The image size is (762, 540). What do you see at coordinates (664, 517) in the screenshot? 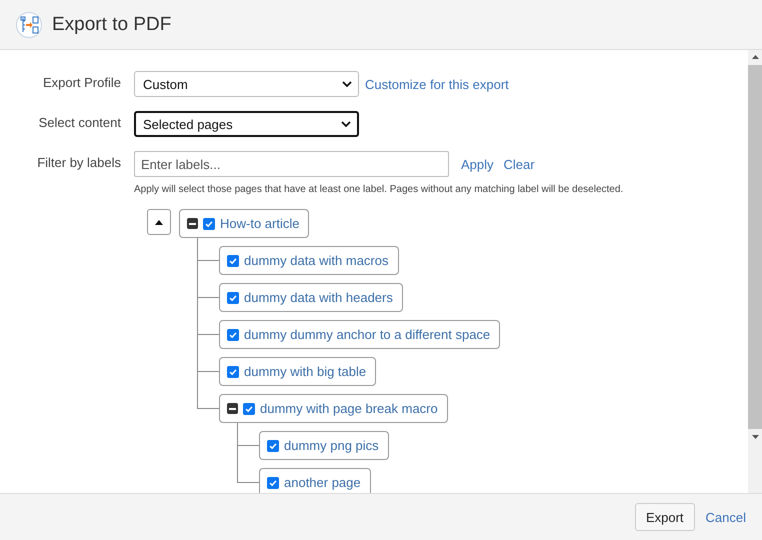
I see `export-button: Export` at bounding box center [664, 517].